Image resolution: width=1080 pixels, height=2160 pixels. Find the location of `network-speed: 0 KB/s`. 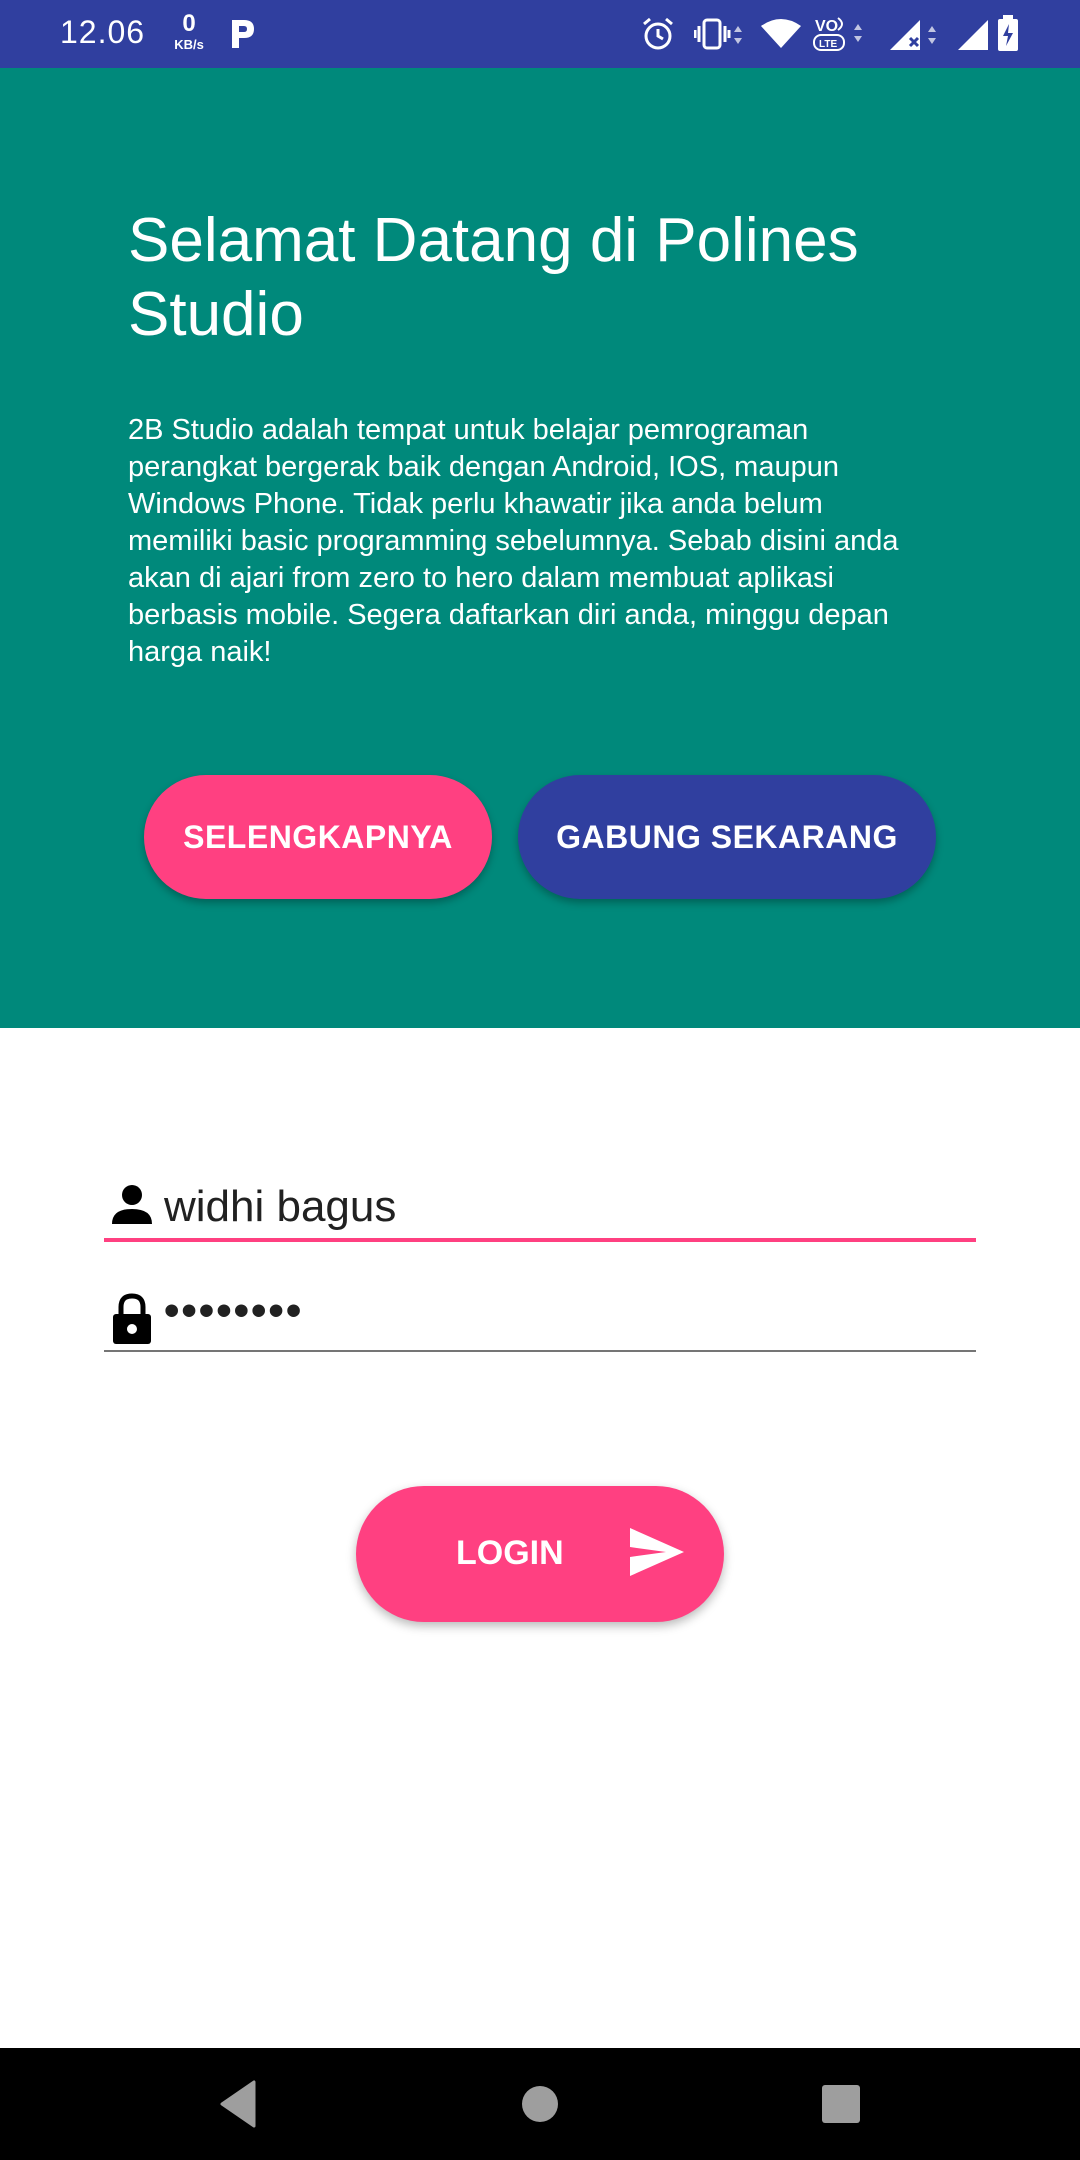

network-speed: 0 KB/s is located at coordinates (189, 31).